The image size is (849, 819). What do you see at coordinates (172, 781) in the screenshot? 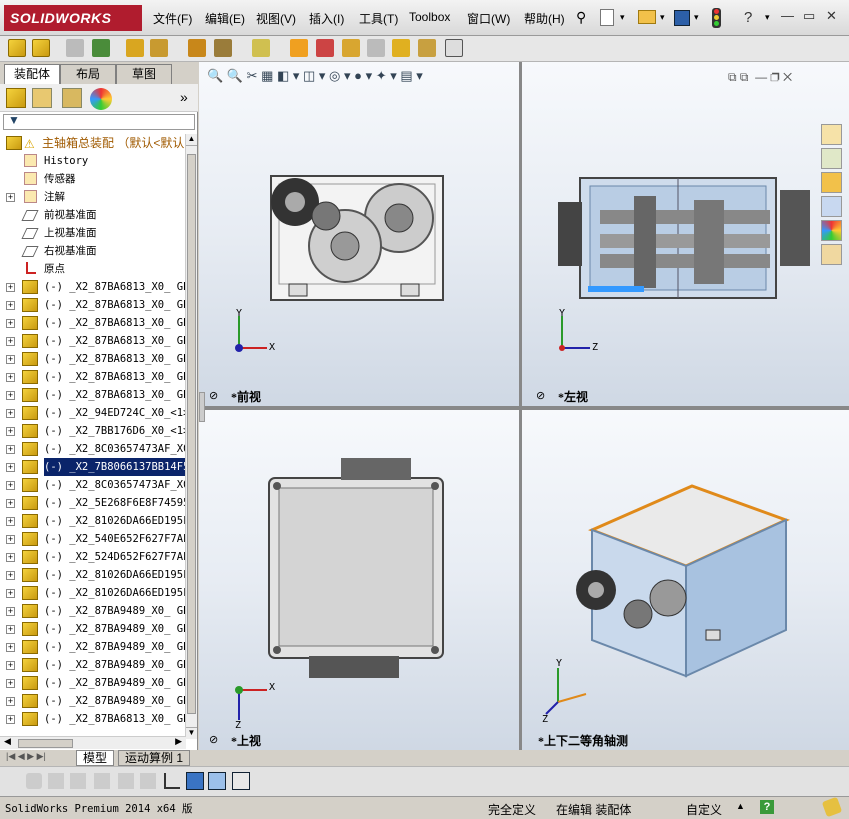
I see `triad-icon` at bounding box center [172, 781].